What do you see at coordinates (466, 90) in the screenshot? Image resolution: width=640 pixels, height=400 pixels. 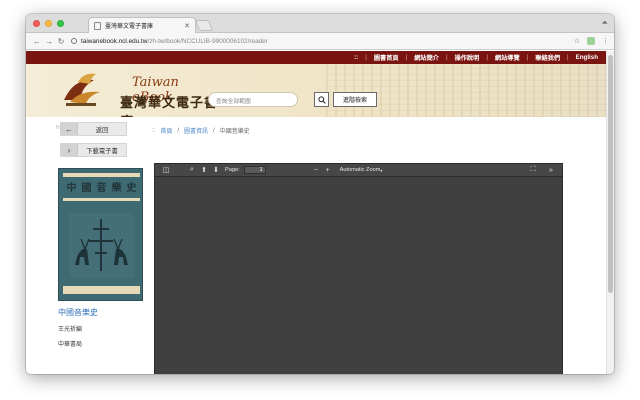 I see `header-texture` at bounding box center [466, 90].